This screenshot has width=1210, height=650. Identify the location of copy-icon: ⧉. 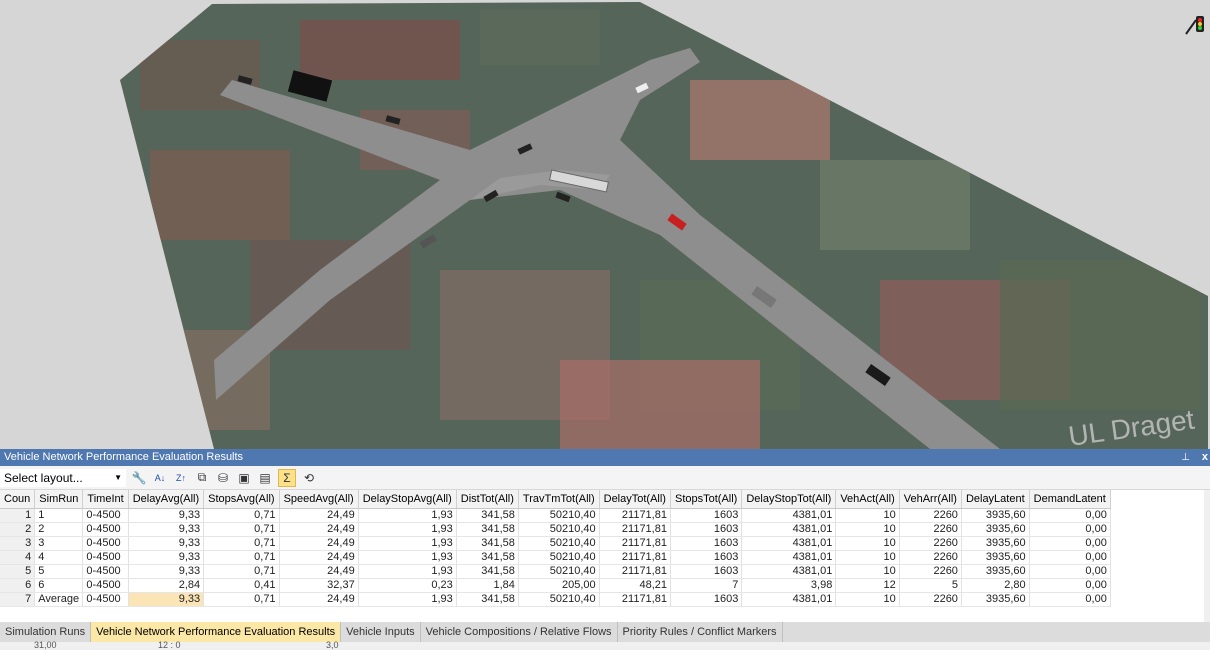
(202, 478).